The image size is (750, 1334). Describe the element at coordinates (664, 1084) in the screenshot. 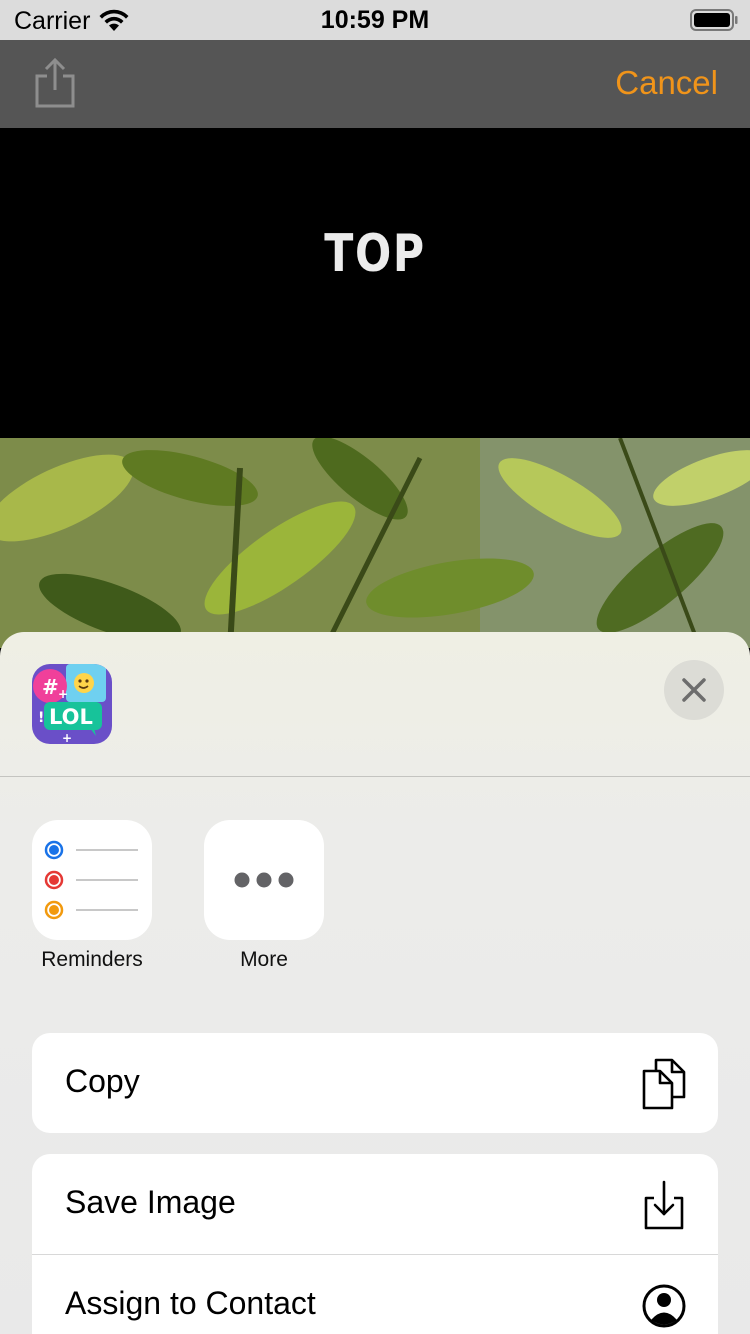

I see `copy-icon` at that location.